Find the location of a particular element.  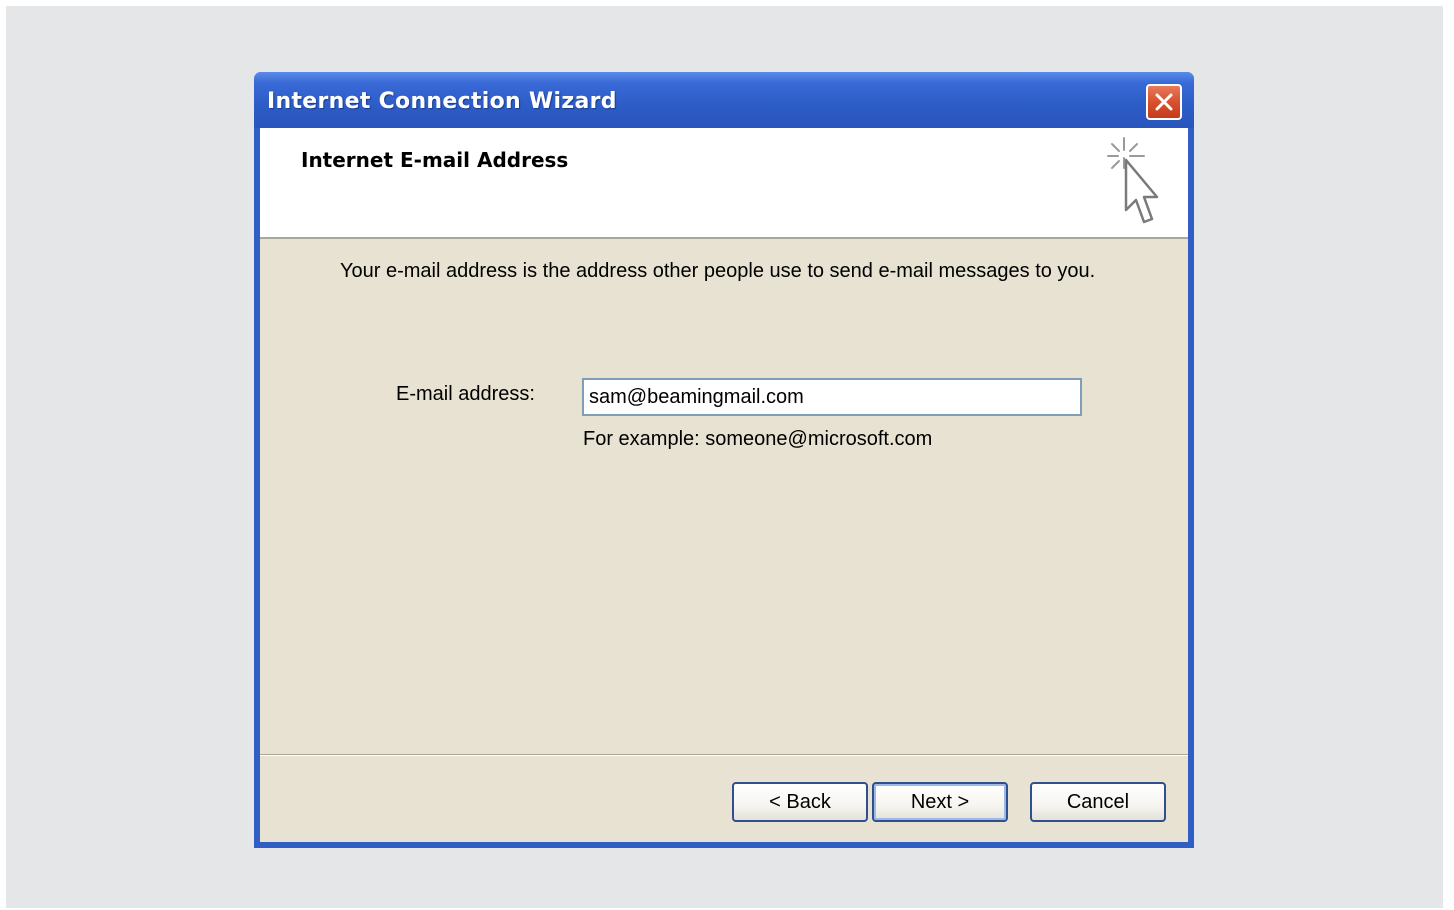

next-button: Next > is located at coordinates (940, 802).